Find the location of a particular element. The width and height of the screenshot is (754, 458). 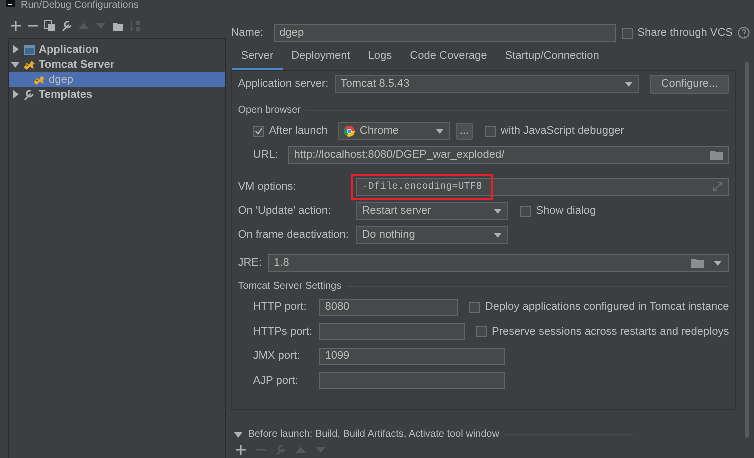

field-label: On frame deactivation: is located at coordinates (294, 235).